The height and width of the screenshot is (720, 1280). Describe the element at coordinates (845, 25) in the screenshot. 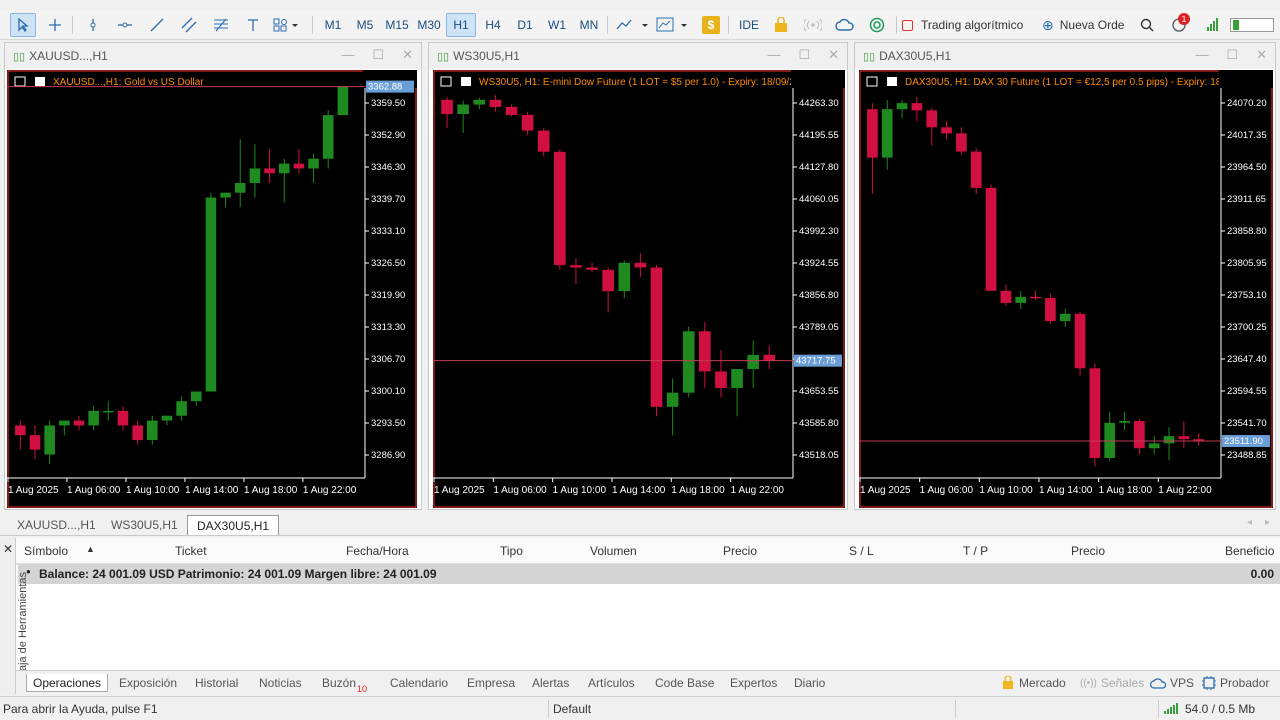

I see `cloud-icon` at that location.